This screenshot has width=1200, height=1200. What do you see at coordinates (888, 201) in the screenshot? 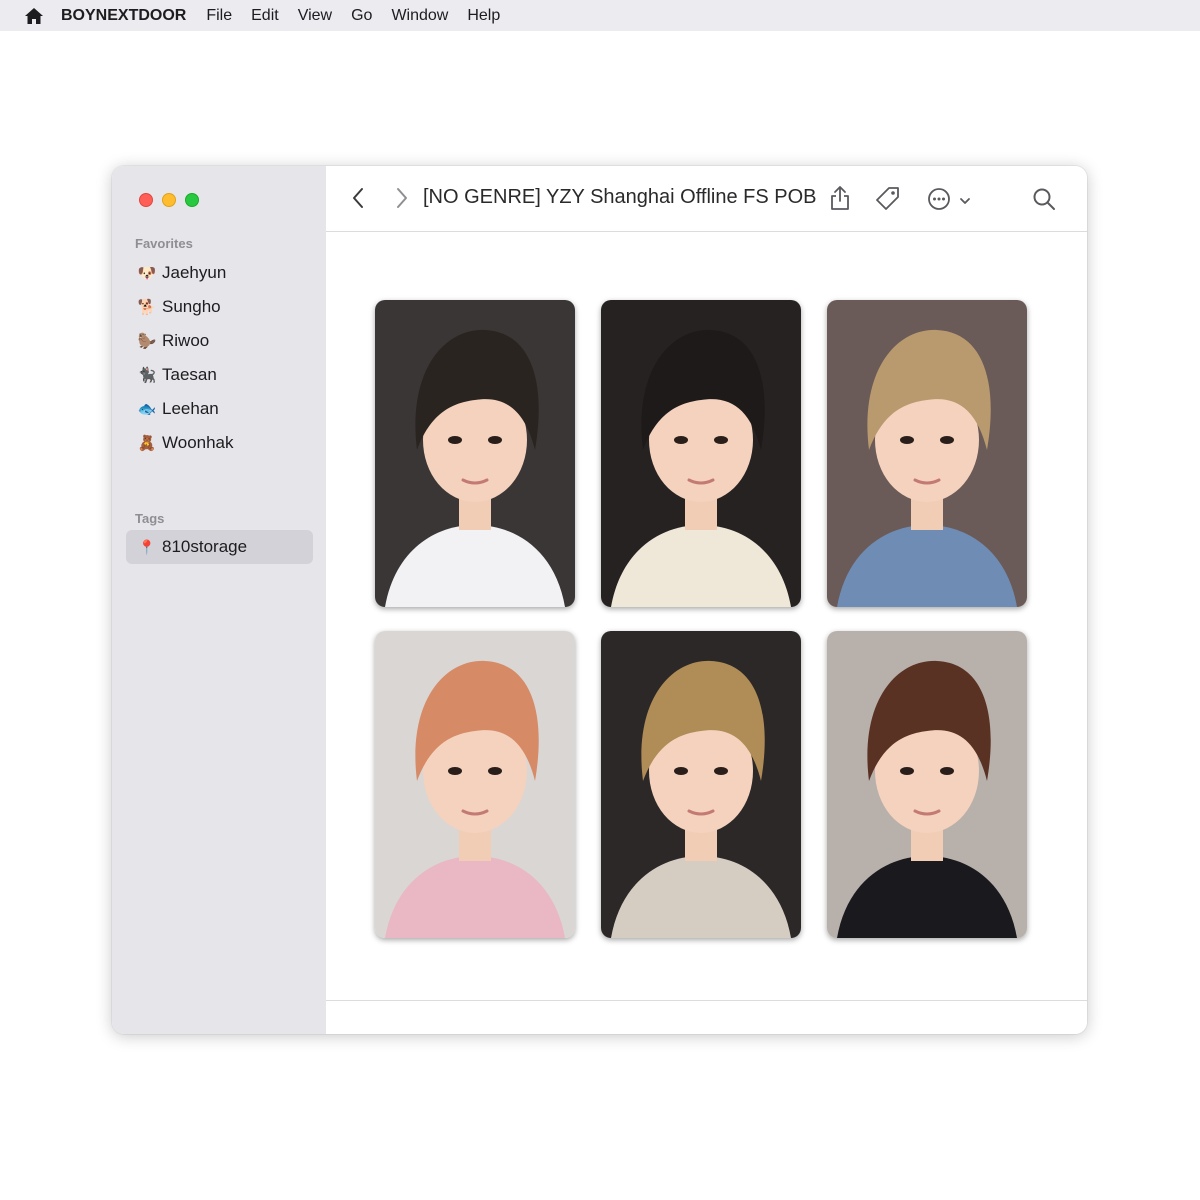
I see `tag-icon` at bounding box center [888, 201].